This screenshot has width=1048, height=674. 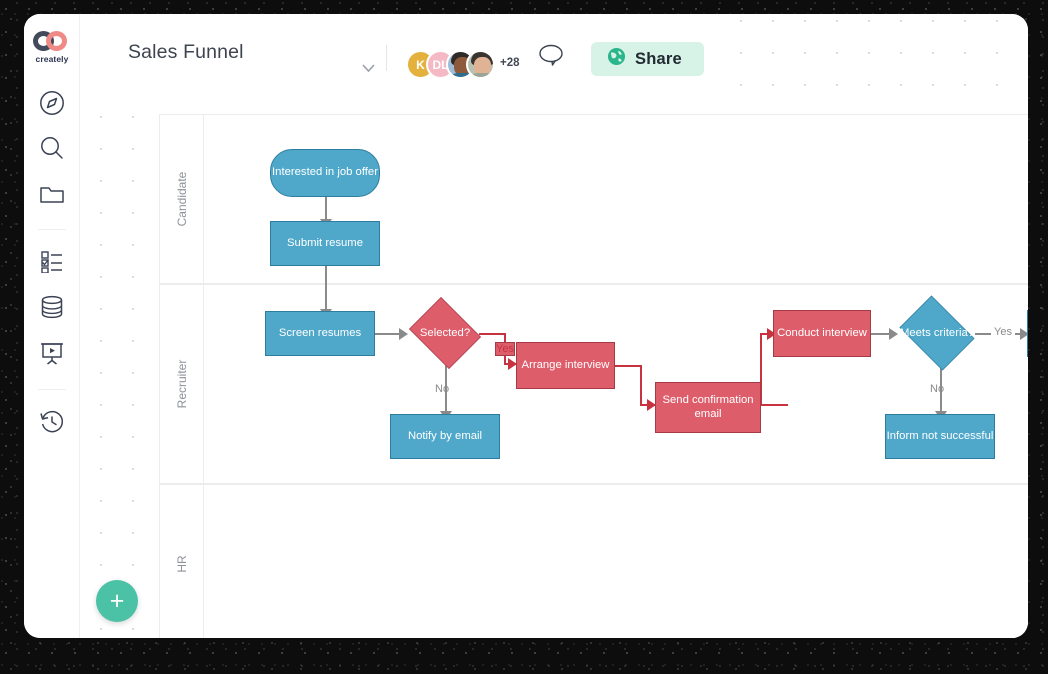 I want to click on node-send-confirmation-email: Send confirmation email, so click(x=708, y=407).